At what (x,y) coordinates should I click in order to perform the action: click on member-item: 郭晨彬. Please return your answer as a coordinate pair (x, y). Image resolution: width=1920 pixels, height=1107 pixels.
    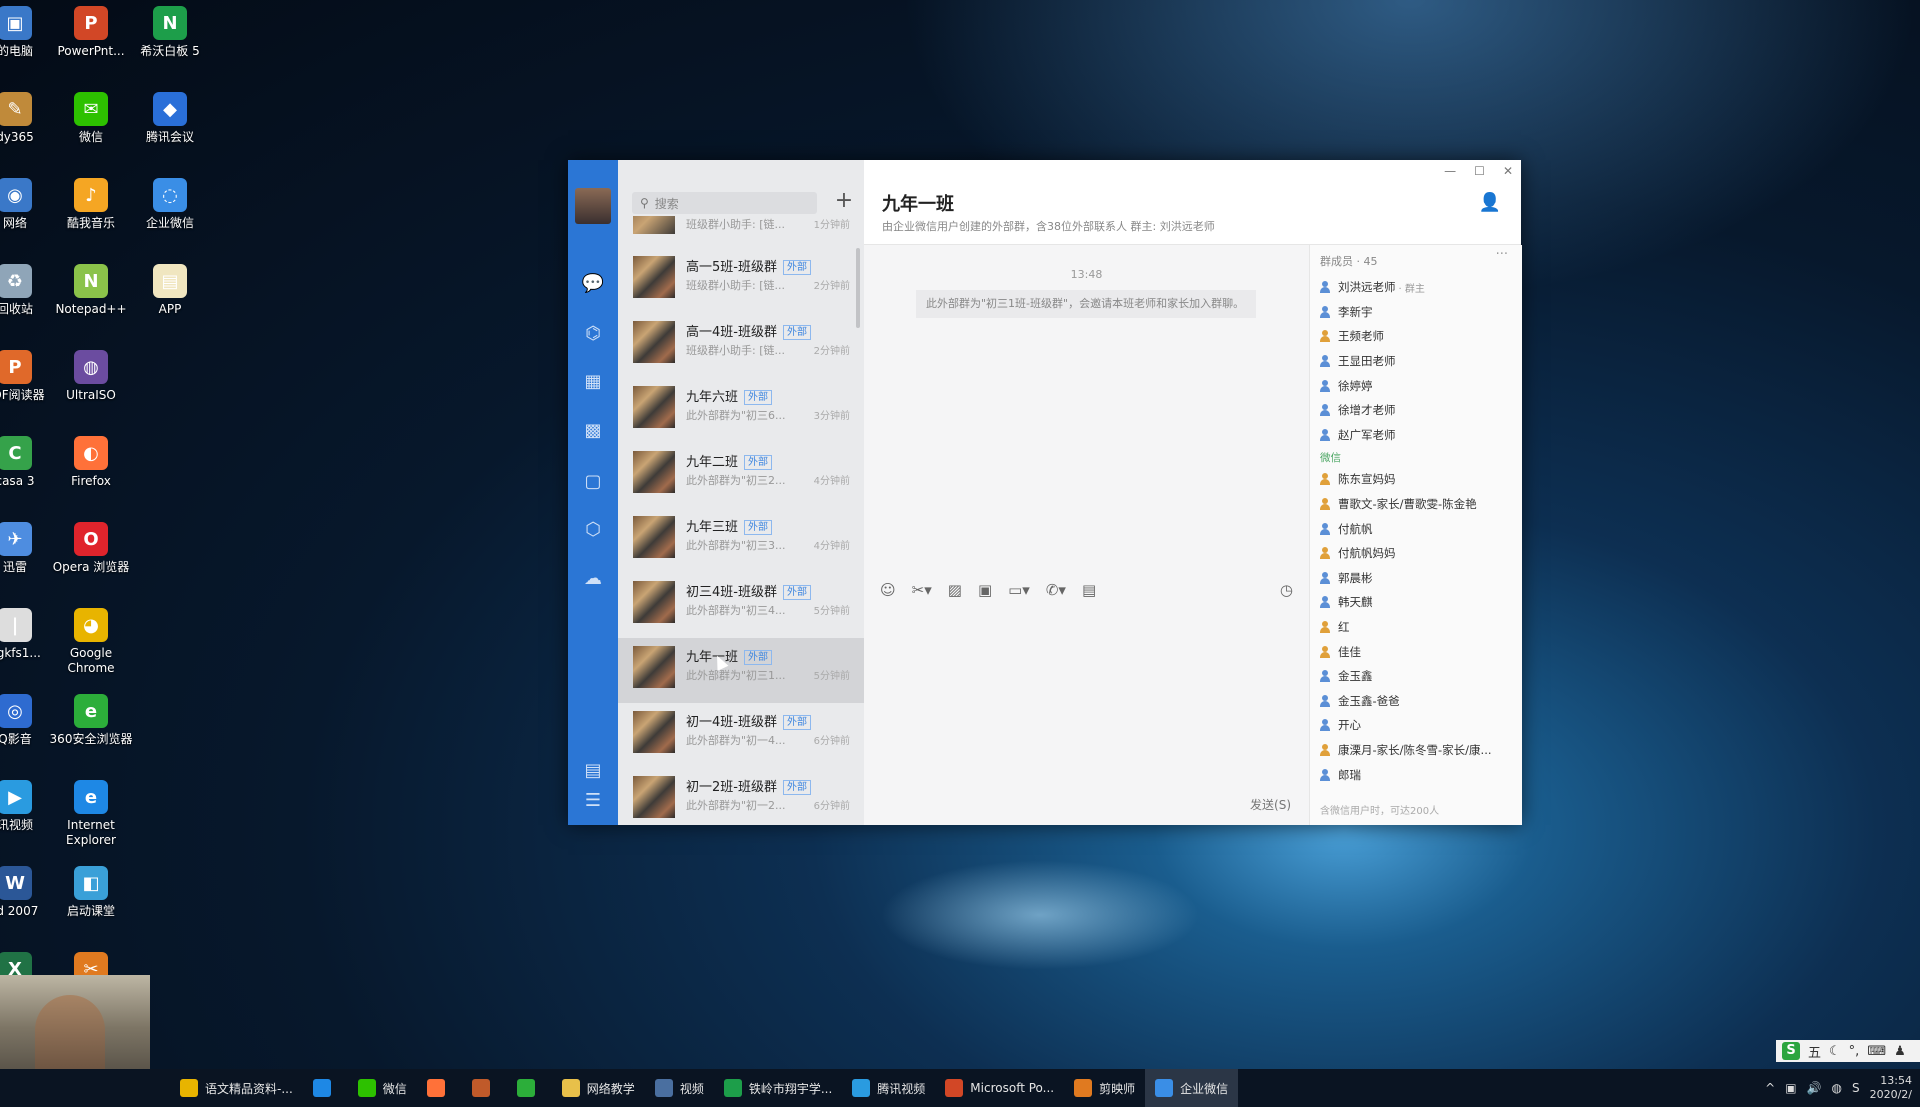
    Looking at the image, I should click on (1417, 578).